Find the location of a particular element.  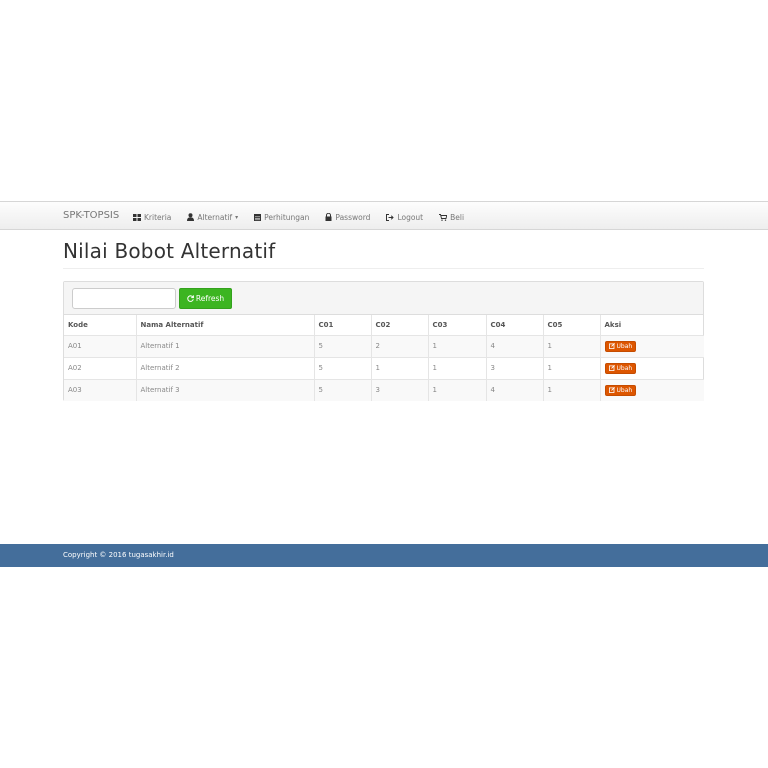

nav-item-beli: Beli is located at coordinates (451, 217).